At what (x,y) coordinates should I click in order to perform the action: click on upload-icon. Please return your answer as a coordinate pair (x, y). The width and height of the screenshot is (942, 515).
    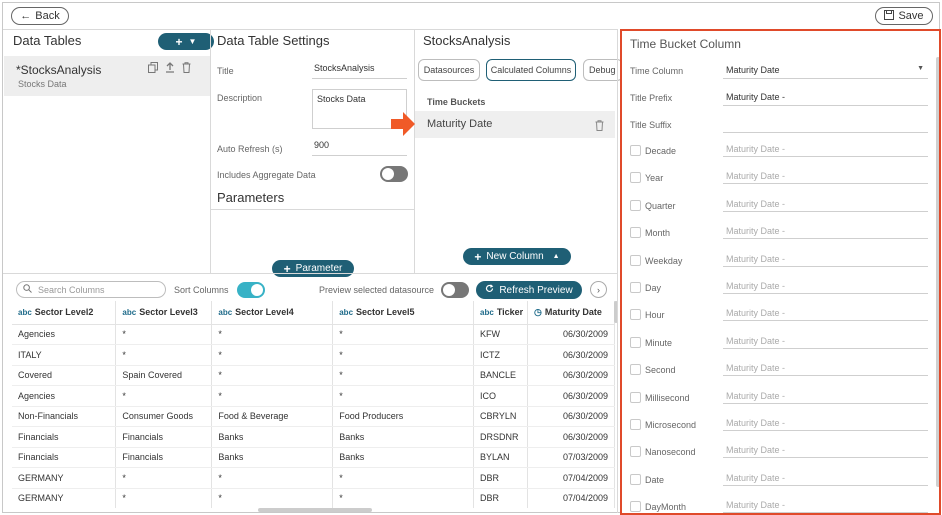
    Looking at the image, I should click on (170, 69).